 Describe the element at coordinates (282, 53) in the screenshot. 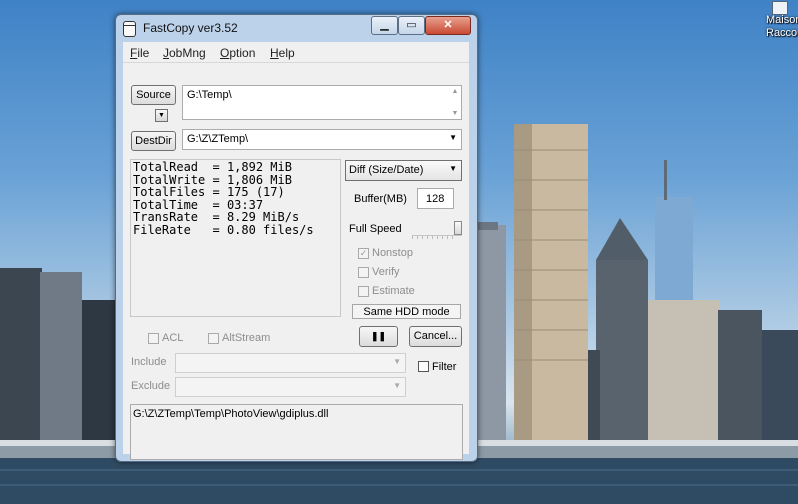

I see `menu-help: Help` at that location.